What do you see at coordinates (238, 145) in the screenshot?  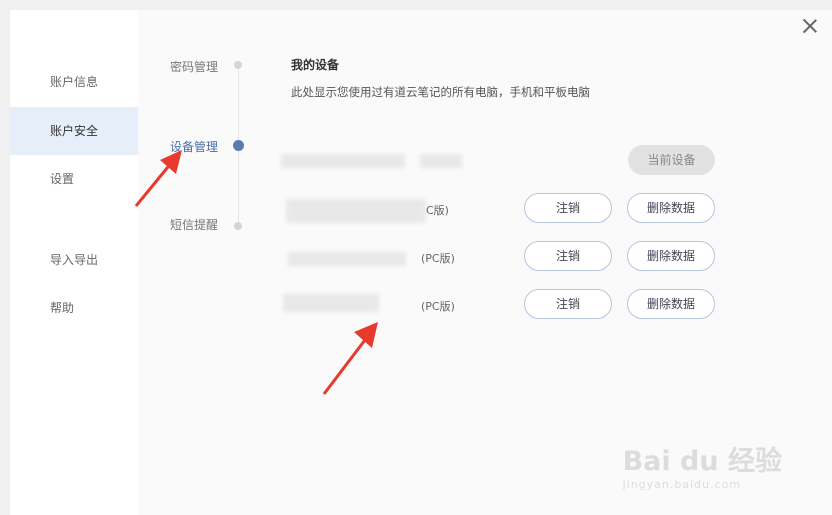 I see `subnav-dot-active` at bounding box center [238, 145].